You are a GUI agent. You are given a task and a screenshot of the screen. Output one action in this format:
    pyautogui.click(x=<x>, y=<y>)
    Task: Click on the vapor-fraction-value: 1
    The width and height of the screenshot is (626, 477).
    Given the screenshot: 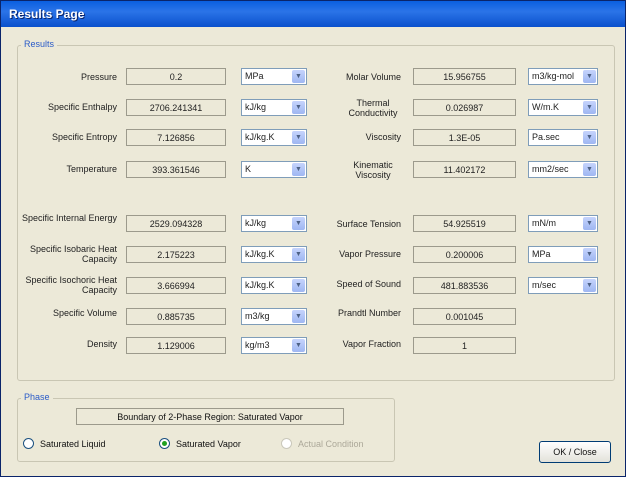 What is the action you would take?
    pyautogui.click(x=464, y=345)
    